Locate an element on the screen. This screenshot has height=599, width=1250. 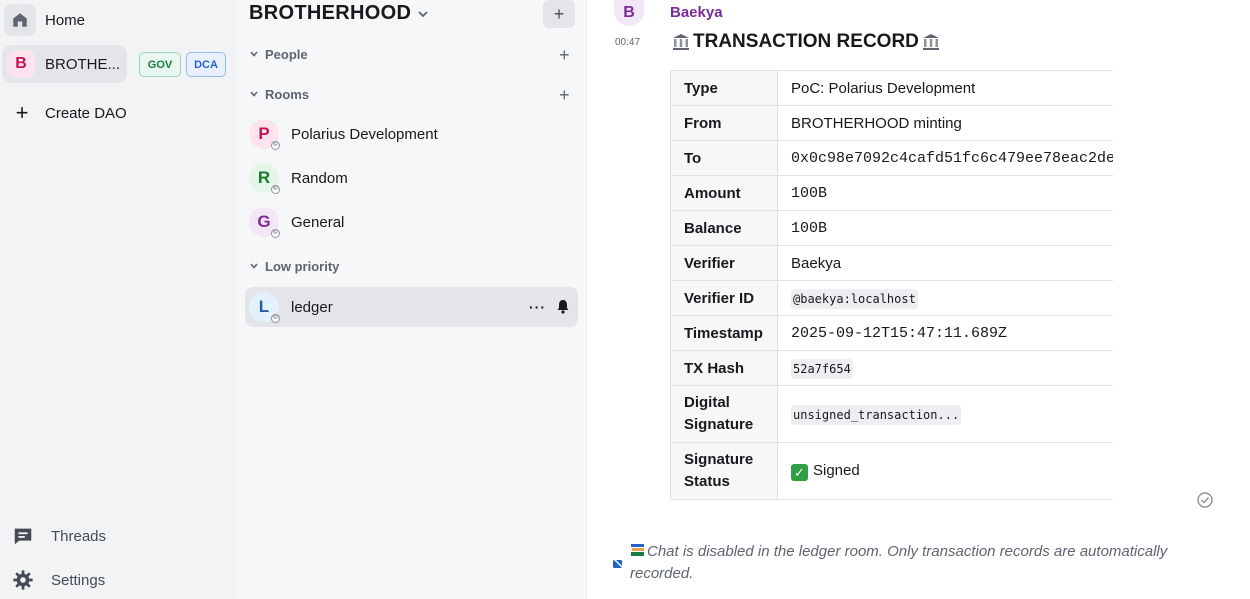
signature-status: Signed is located at coordinates (836, 470).